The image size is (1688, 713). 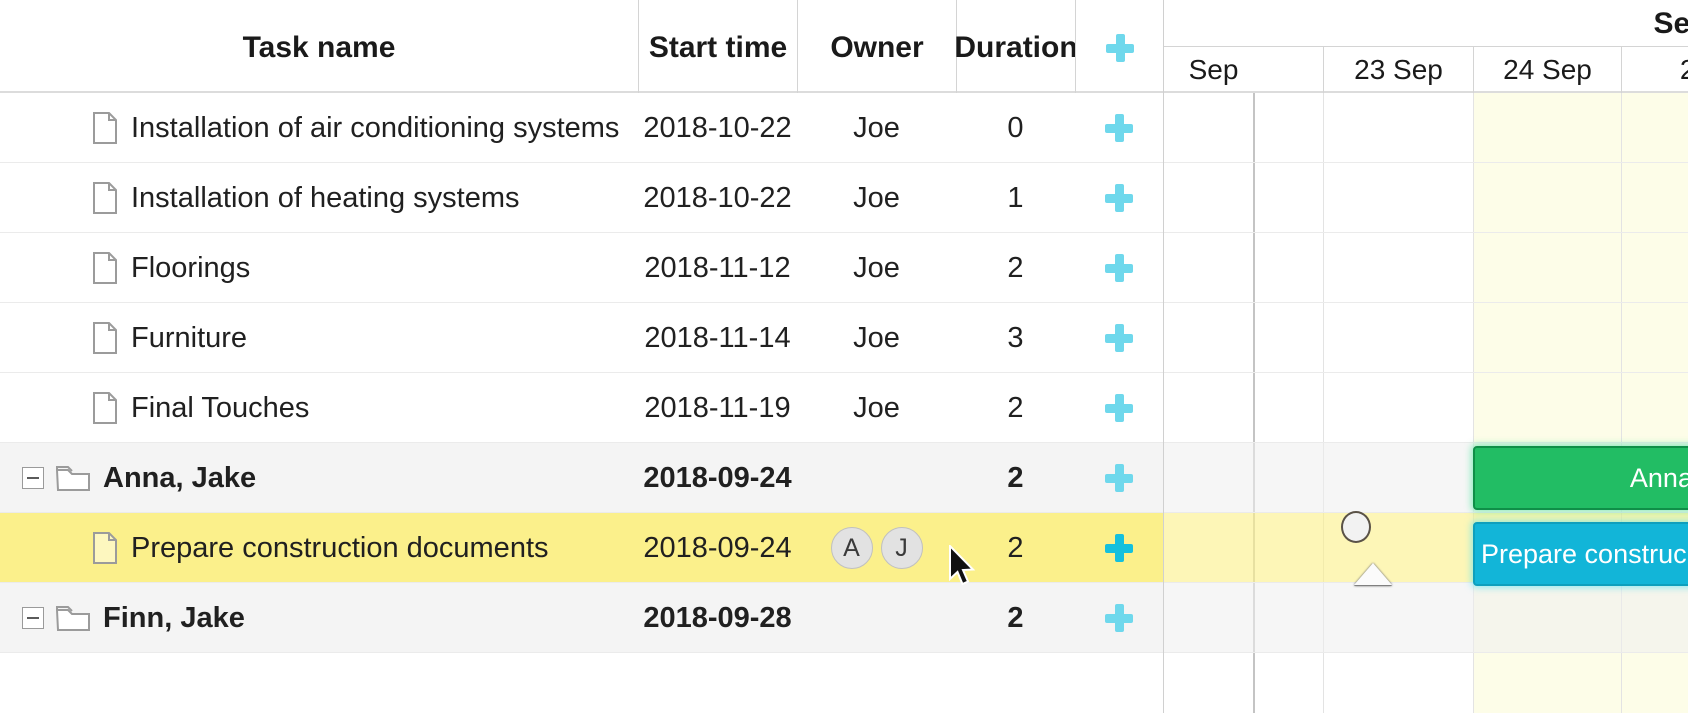 I want to click on column-header-duration: Duration, so click(x=1016, y=46).